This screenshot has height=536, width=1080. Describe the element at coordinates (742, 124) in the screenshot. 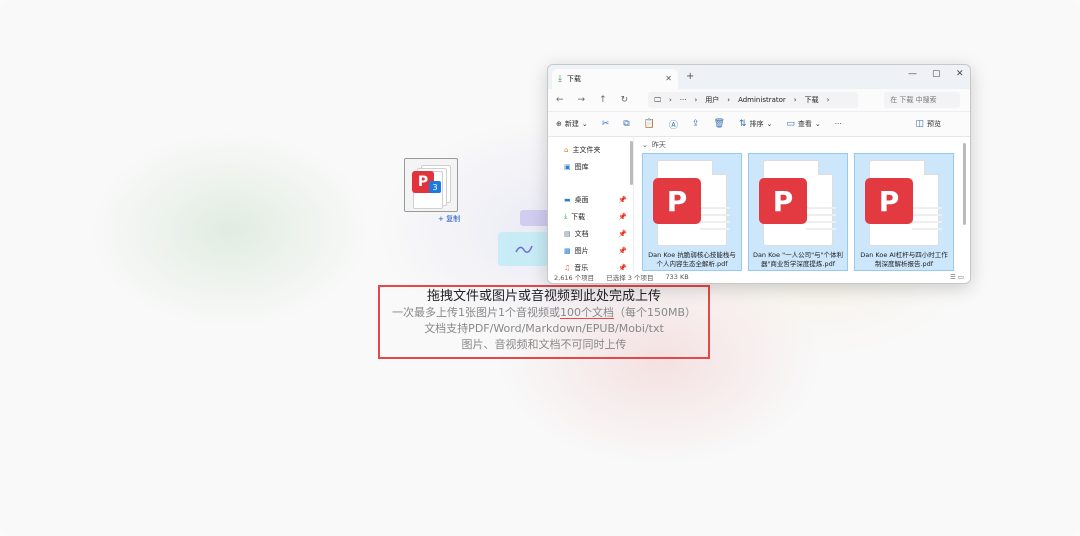

I see `sort-icon: ⇅` at that location.